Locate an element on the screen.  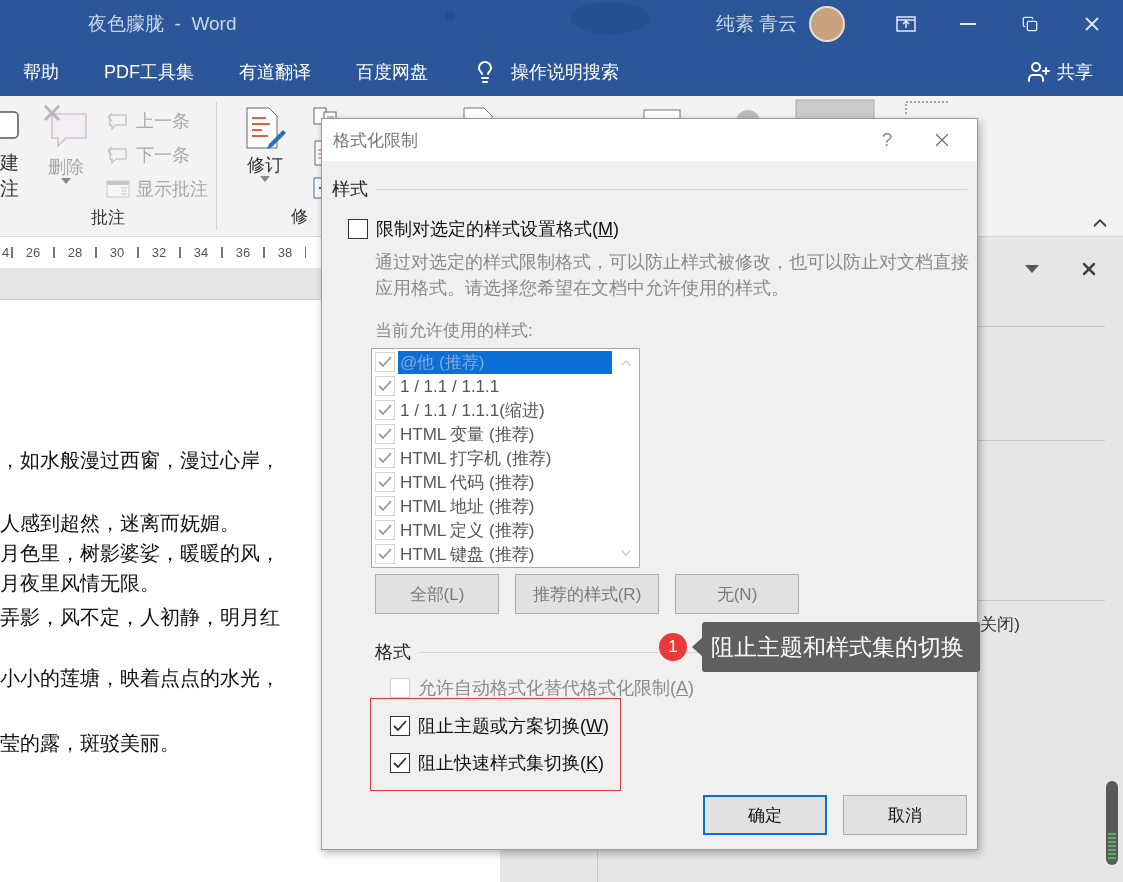
group-label: 修 is located at coordinates (299, 217).